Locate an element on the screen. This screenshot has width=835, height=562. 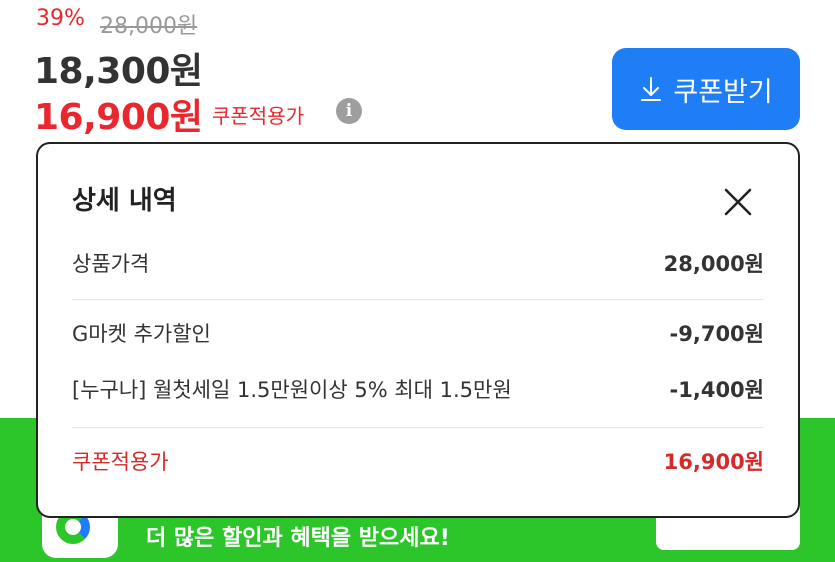
info-icon: i is located at coordinates (349, 111).